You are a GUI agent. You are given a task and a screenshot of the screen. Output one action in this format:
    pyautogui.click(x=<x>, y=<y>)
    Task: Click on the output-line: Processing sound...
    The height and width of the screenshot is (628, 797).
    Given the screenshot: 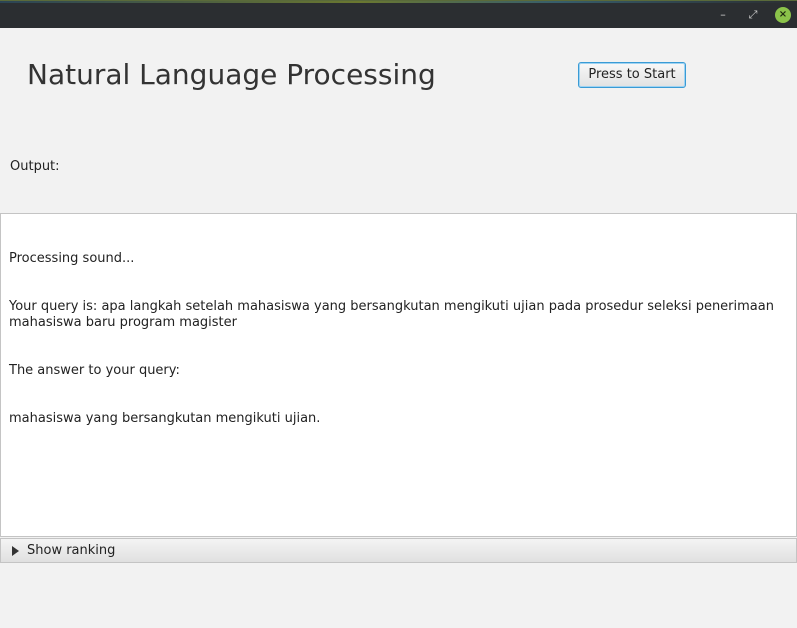 What is the action you would take?
    pyautogui.click(x=72, y=258)
    